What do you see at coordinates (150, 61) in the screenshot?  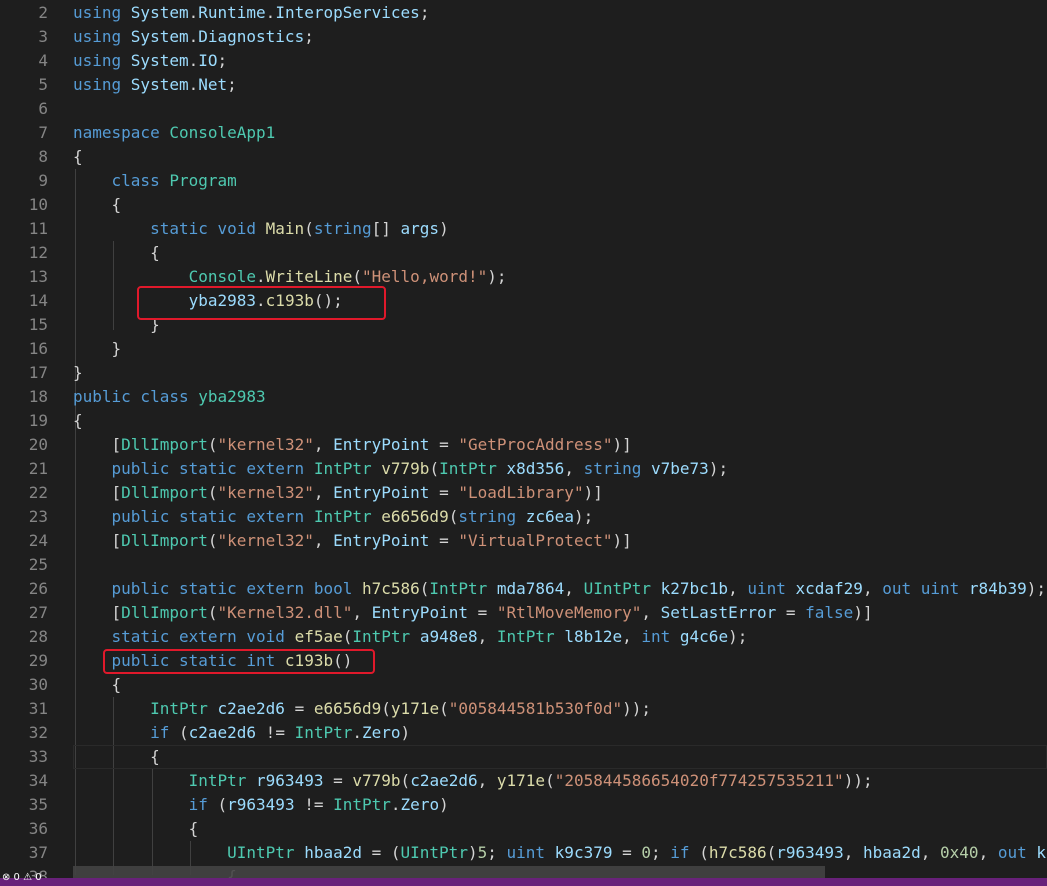 I see `code-text: using System.IO;` at bounding box center [150, 61].